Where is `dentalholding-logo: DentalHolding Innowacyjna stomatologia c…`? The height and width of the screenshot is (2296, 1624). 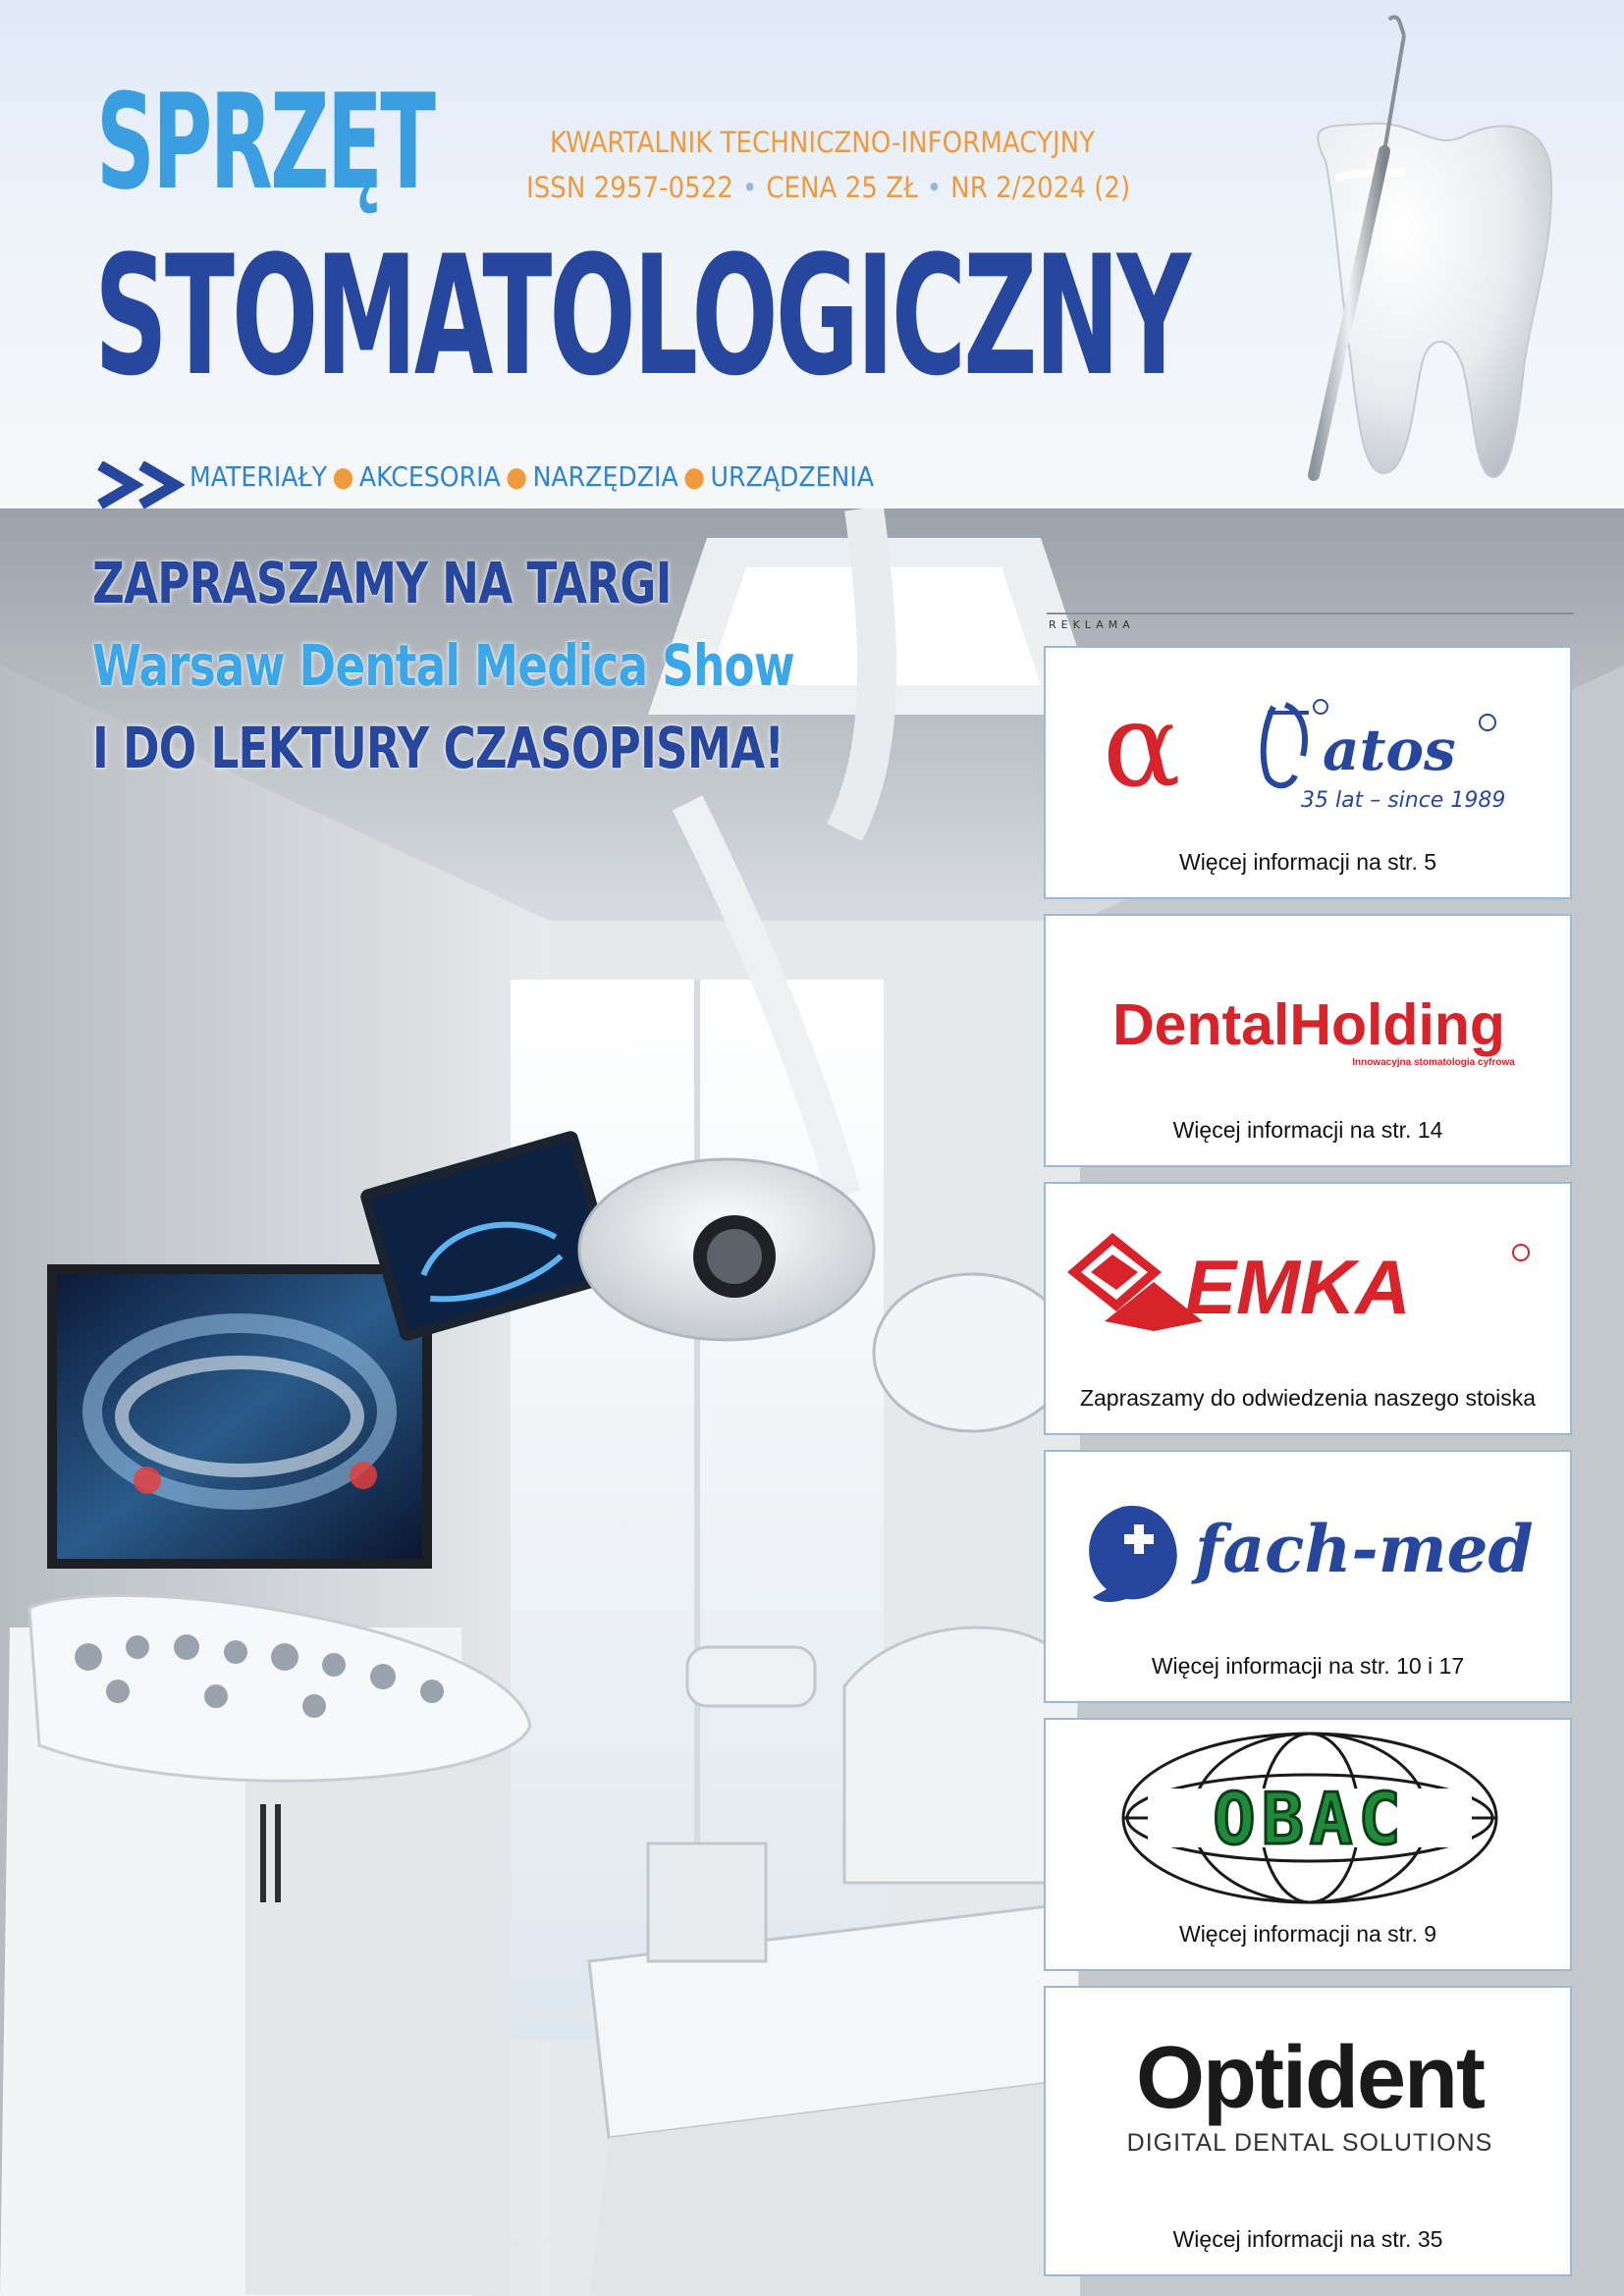 dentalholding-logo: DentalHolding Innowacyjna stomatologia c… is located at coordinates (1313, 1030).